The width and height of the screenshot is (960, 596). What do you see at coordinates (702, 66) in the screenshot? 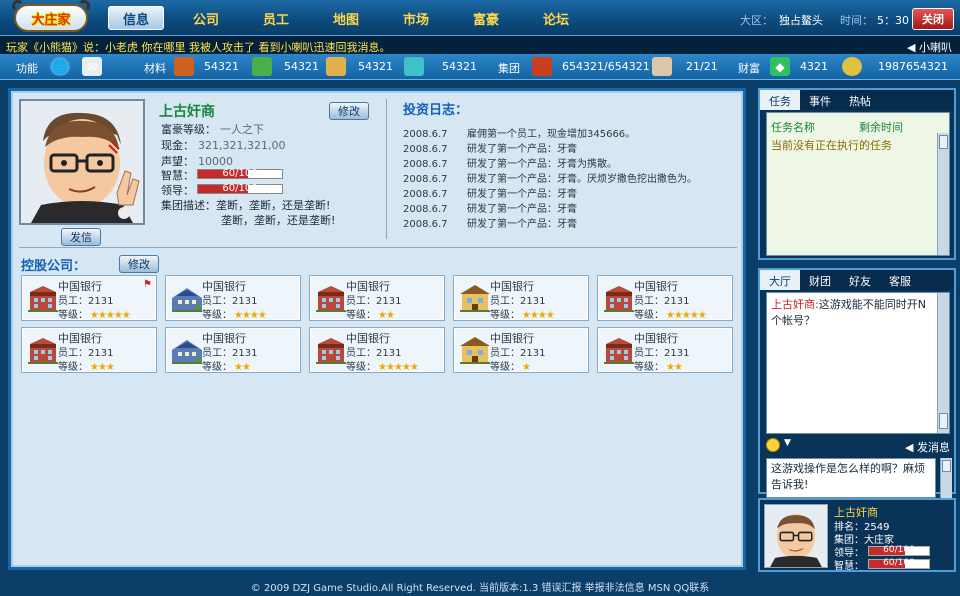
I see `staff-value: 21/21` at bounding box center [702, 66].